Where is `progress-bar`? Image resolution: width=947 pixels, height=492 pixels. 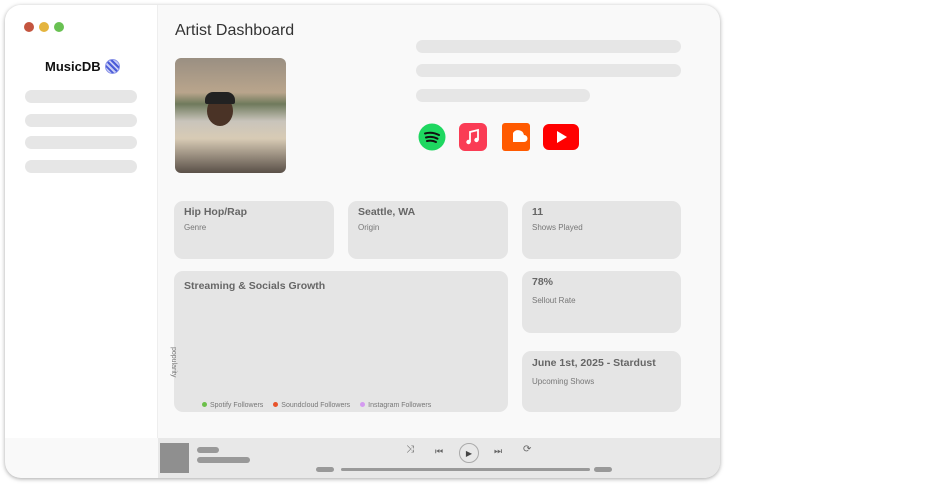
progress-bar is located at coordinates (465, 469).